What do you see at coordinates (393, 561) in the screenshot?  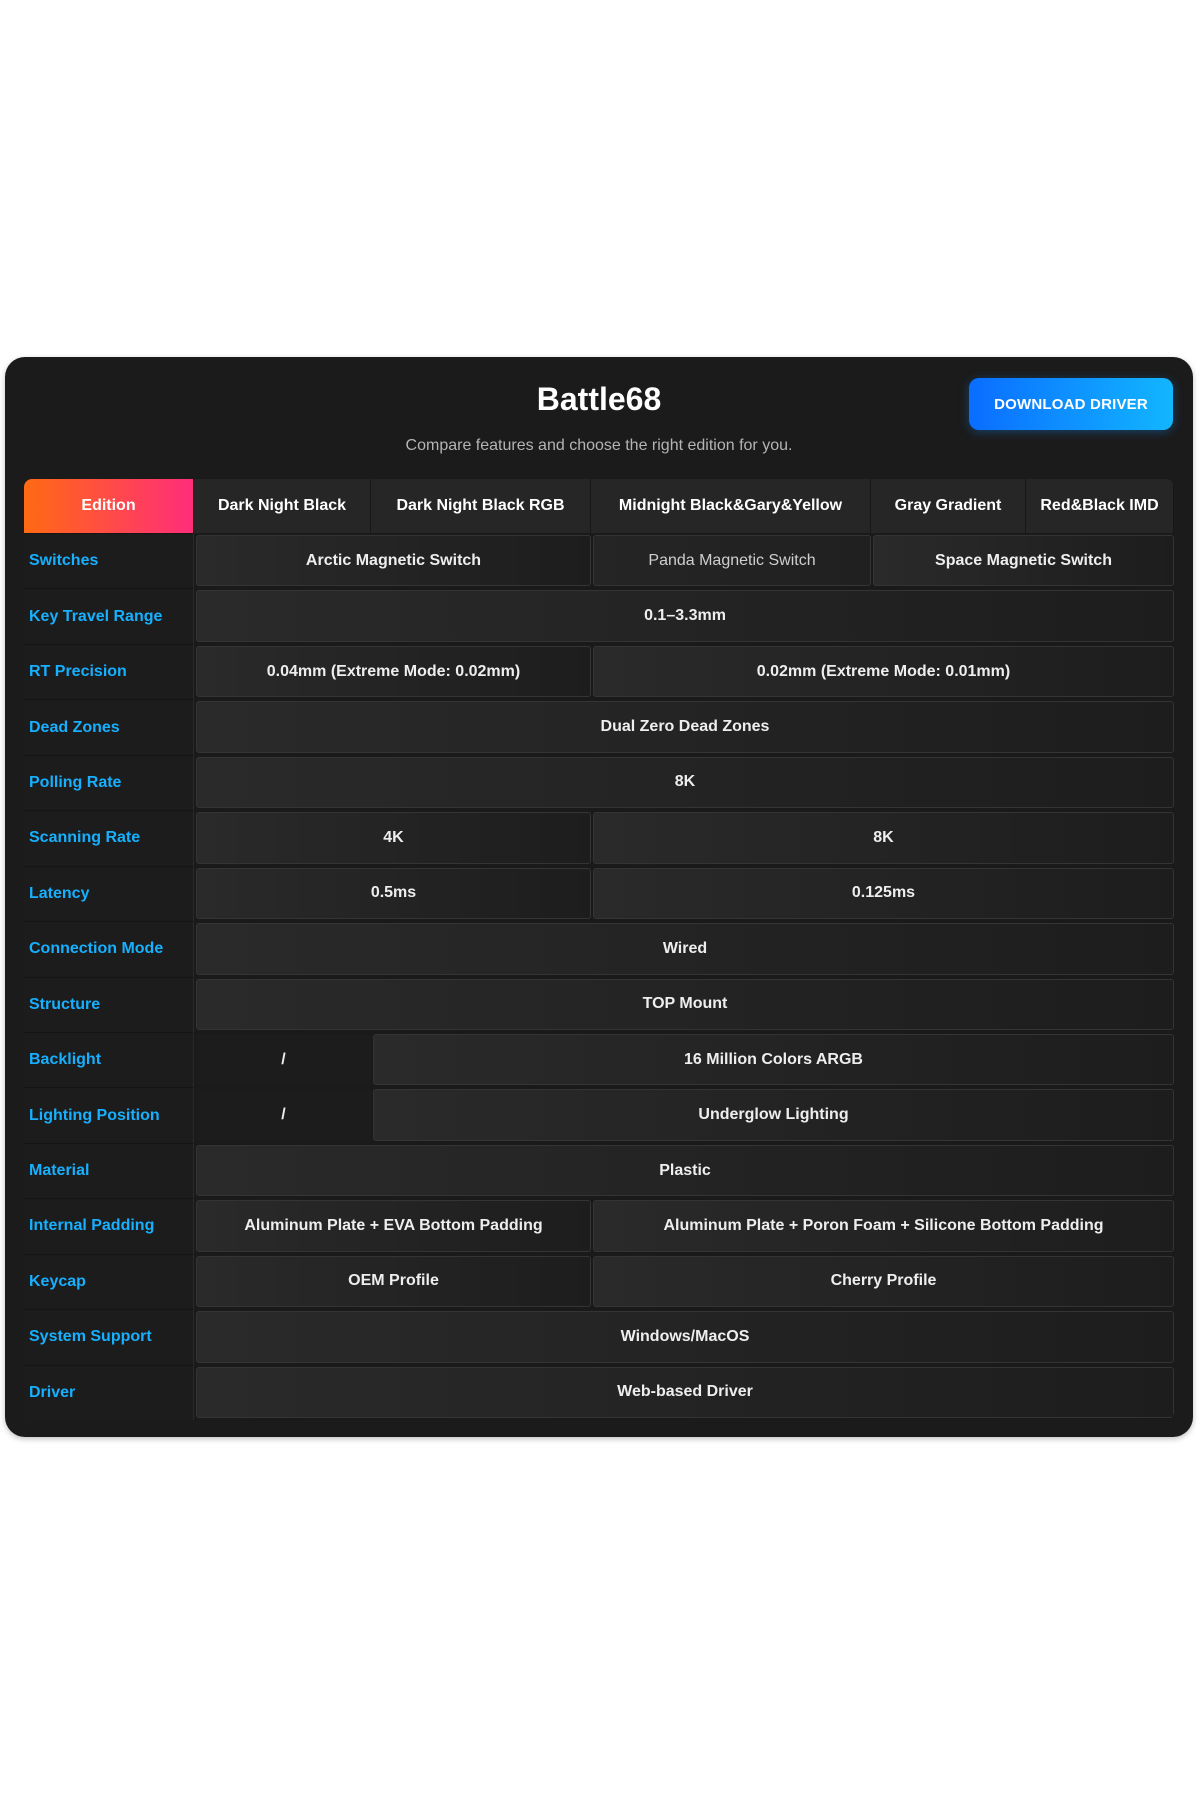 I see `table-cell: Arctic Magnetic Switch` at bounding box center [393, 561].